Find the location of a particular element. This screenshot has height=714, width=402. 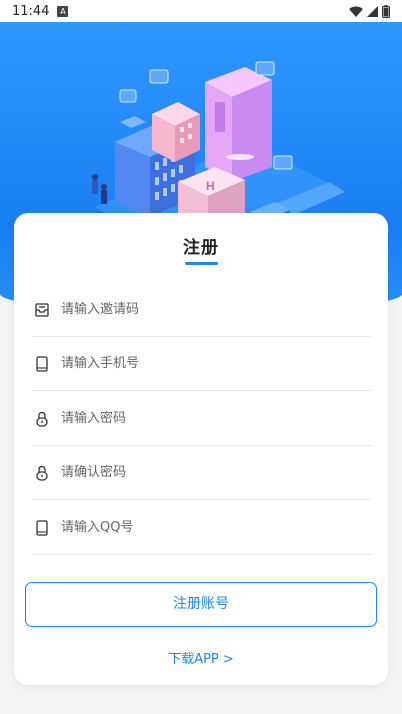

password-field is located at coordinates (202, 419).